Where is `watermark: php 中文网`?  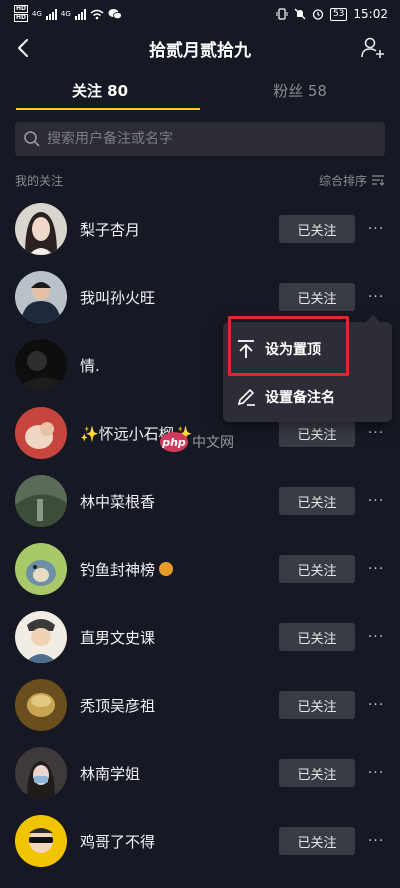
watermark: php 中文网 is located at coordinates (208, 442).